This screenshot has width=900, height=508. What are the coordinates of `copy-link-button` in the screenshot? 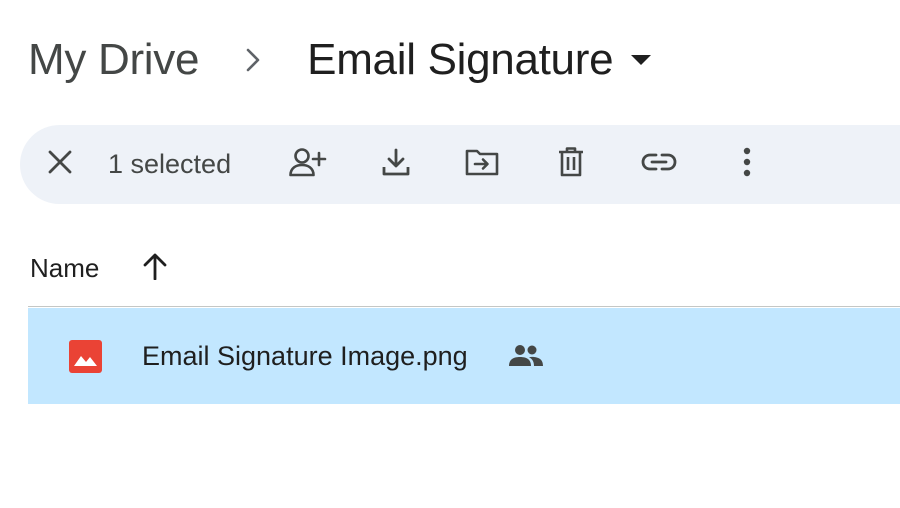 It's located at (659, 164).